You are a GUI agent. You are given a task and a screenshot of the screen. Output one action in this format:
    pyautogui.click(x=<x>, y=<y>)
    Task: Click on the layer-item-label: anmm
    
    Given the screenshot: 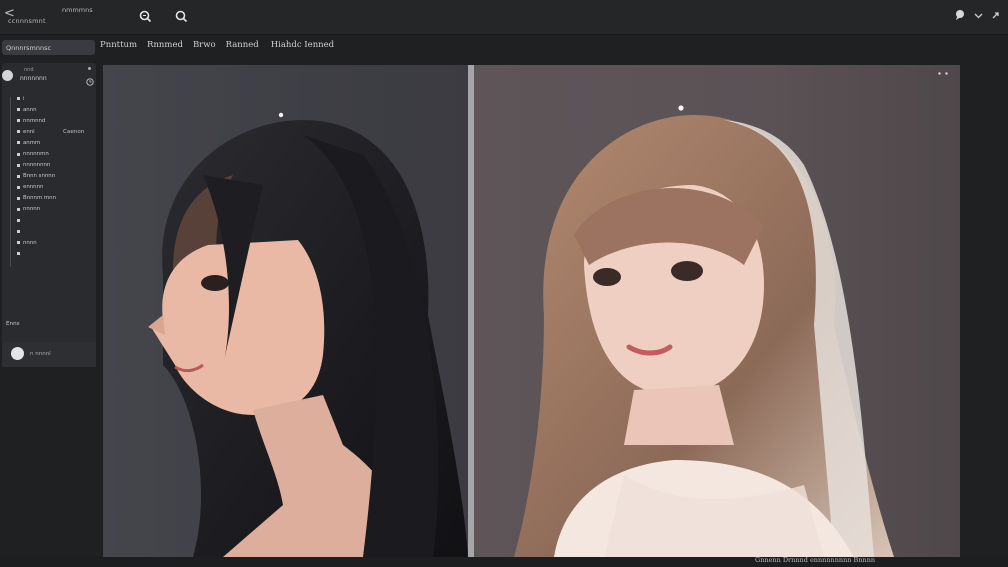 What is the action you would take?
    pyautogui.click(x=32, y=142)
    